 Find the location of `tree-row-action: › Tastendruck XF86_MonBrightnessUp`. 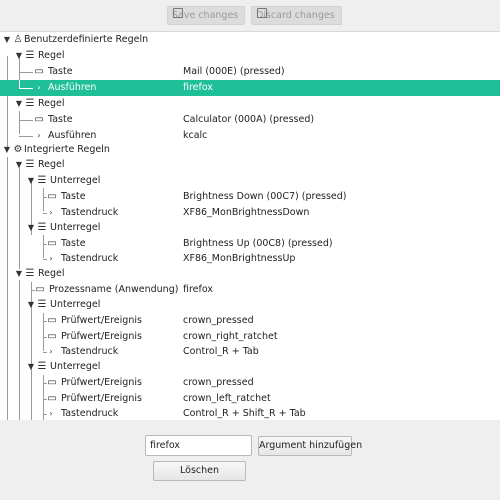

tree-row-action: › Tastendruck XF86_MonBrightnessUp is located at coordinates (250, 259).